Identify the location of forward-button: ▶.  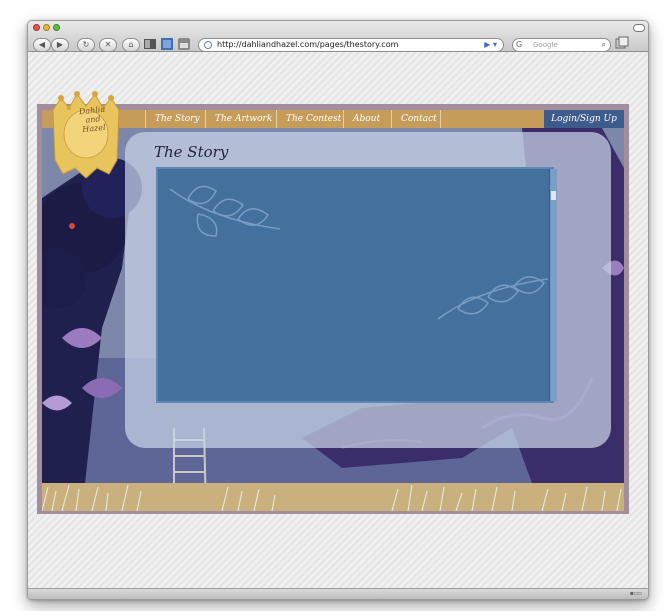
(60, 45).